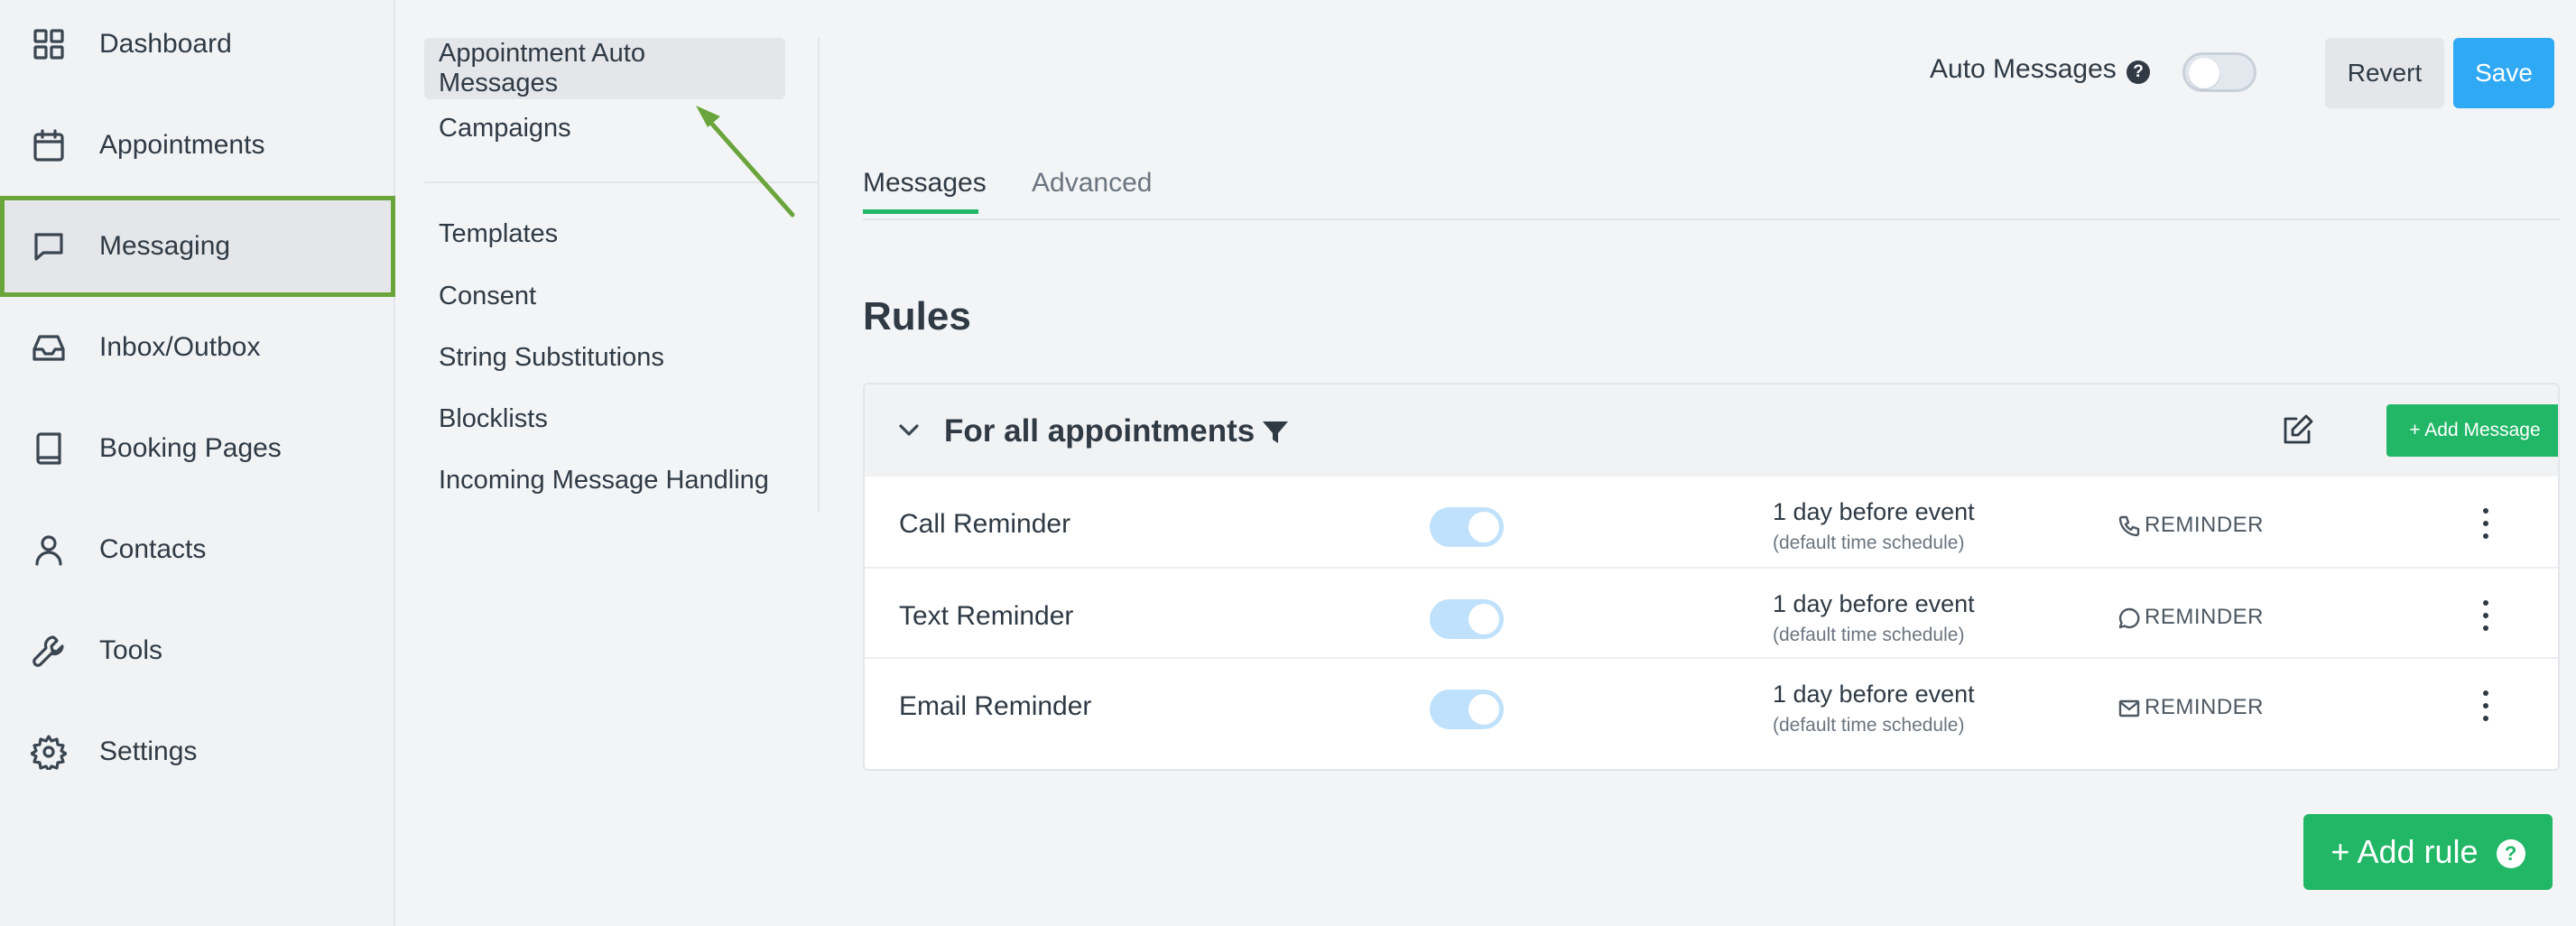  I want to click on sidebar-item-dashboard: Dashboard, so click(197, 47).